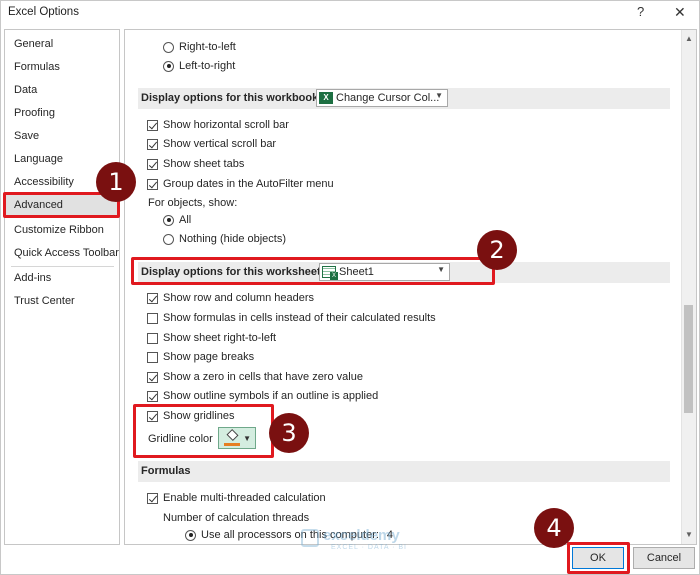 The width and height of the screenshot is (700, 575). What do you see at coordinates (211, 144) in the screenshot?
I see `option-vertical-scroll-bar: Show vertical scroll bar` at bounding box center [211, 144].